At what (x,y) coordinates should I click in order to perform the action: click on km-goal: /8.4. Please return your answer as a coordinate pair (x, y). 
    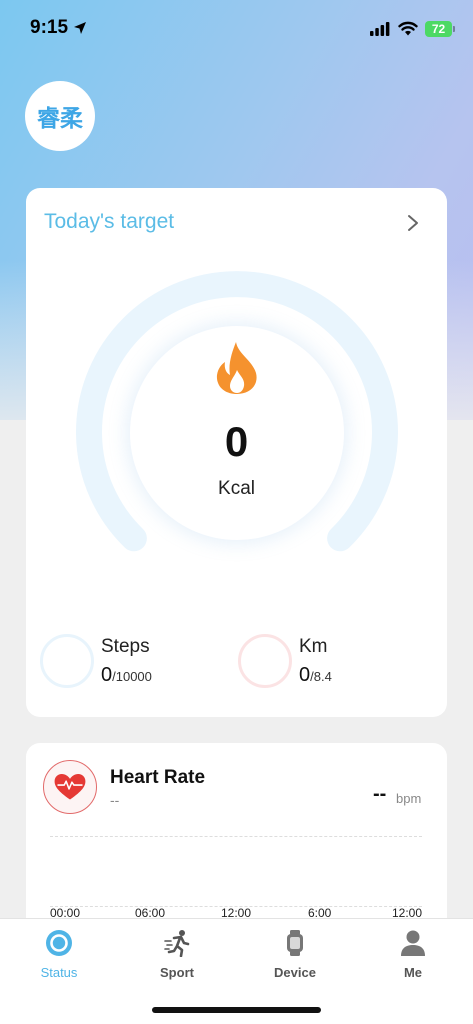
    Looking at the image, I should click on (321, 676).